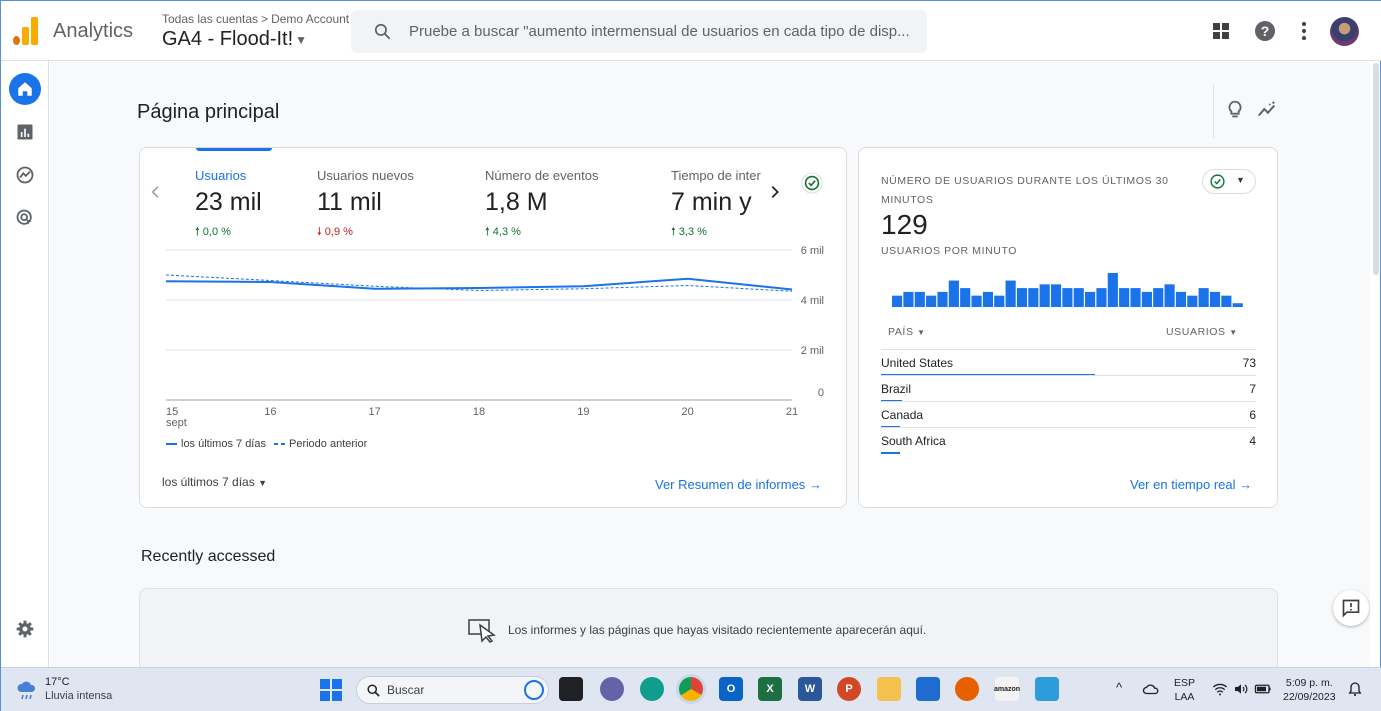  Describe the element at coordinates (812, 183) in the screenshot. I see `check-circle-icon` at that location.